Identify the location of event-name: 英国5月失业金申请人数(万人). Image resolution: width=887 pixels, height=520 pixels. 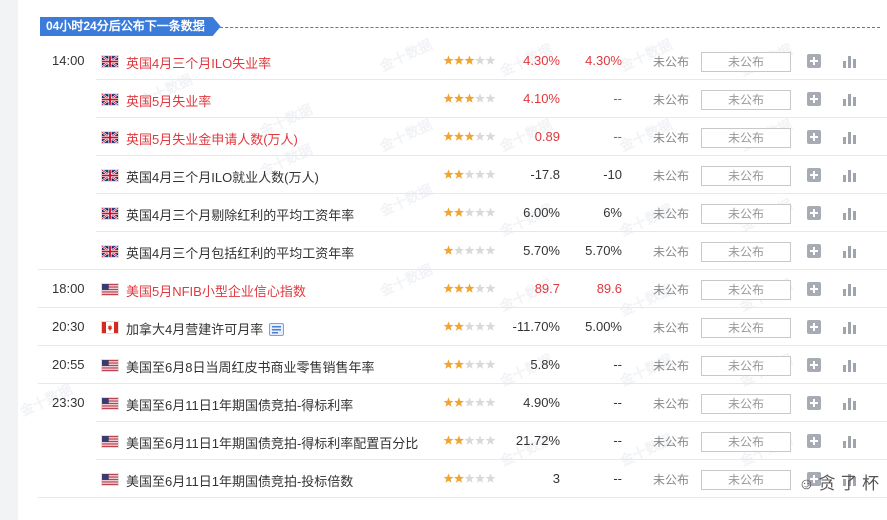
(212, 138).